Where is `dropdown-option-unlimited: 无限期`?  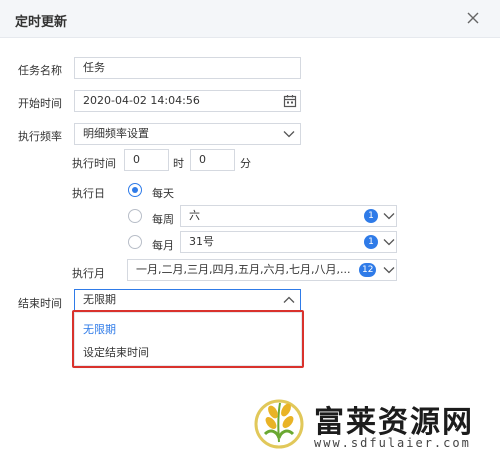
dropdown-option-unlimited: 无限期 is located at coordinates (99, 329).